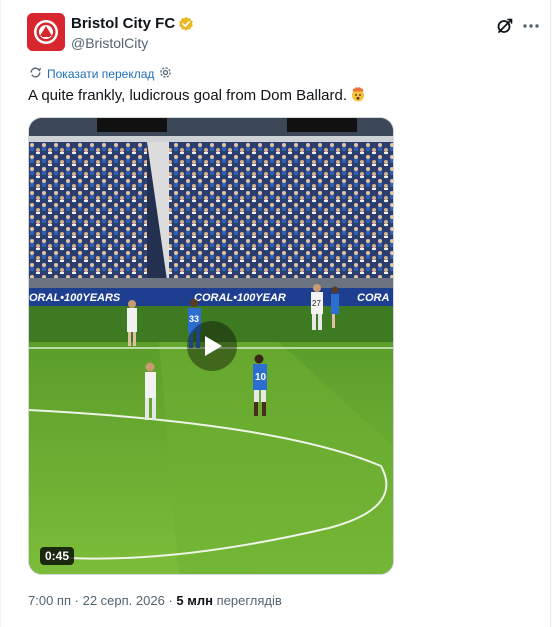  I want to click on grok-icon, so click(505, 26).